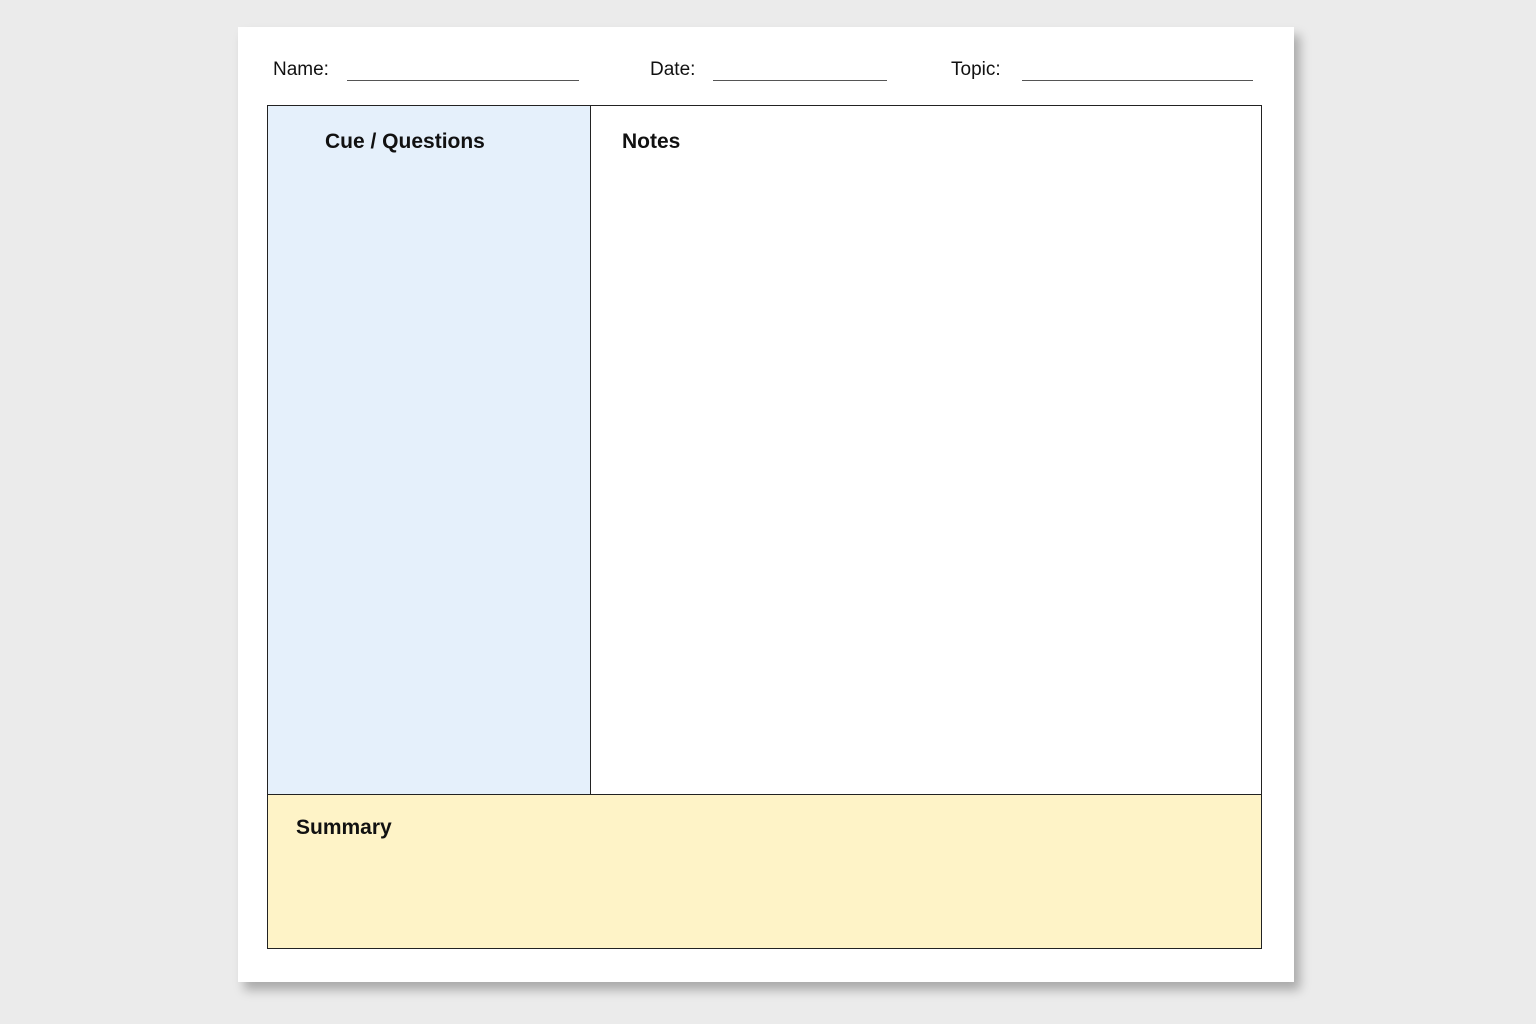 The height and width of the screenshot is (1024, 1536). Describe the element at coordinates (651, 141) in the screenshot. I see `notes-title: Notes` at that location.